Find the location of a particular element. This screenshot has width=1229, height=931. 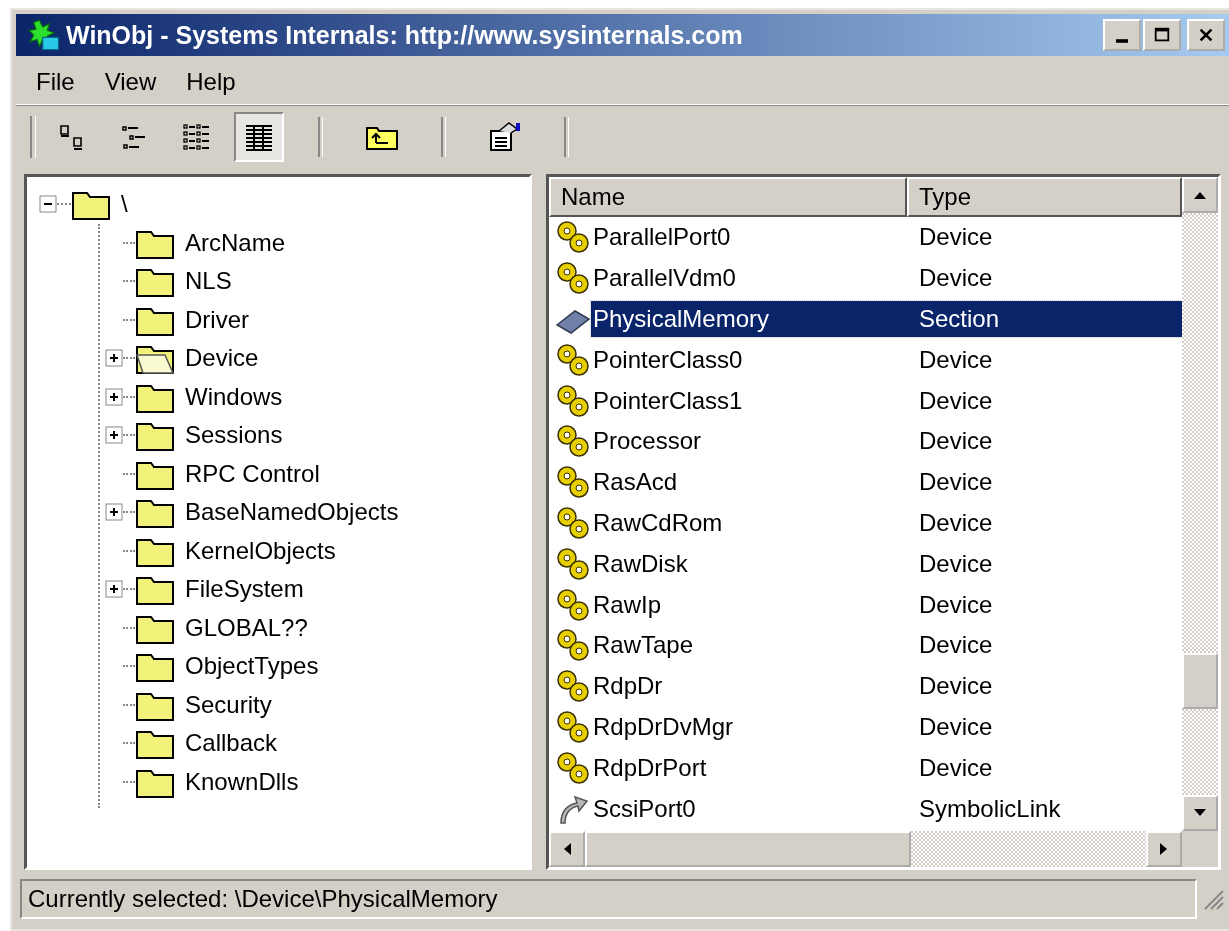

scroll-right-button is located at coordinates (1164, 849).